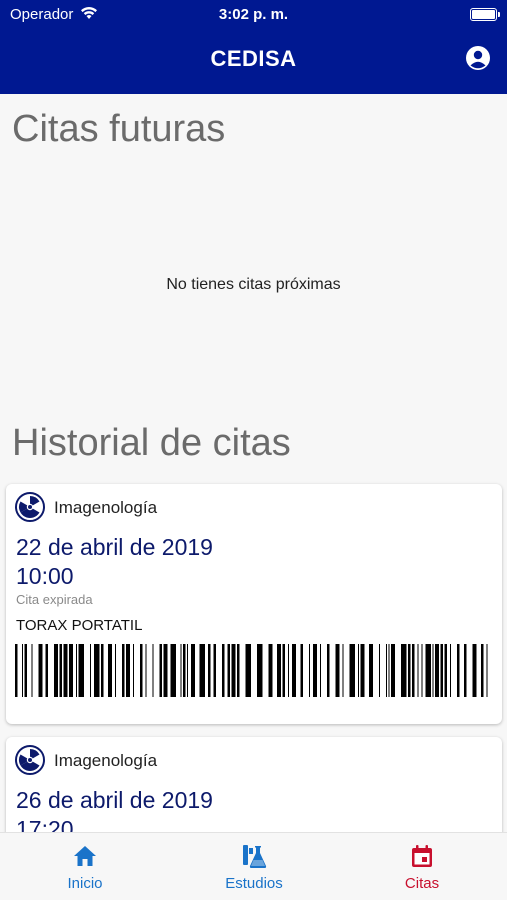 The width and height of the screenshot is (507, 900). I want to click on empty-appointments-message: No tienes citas próximas, so click(253, 284).